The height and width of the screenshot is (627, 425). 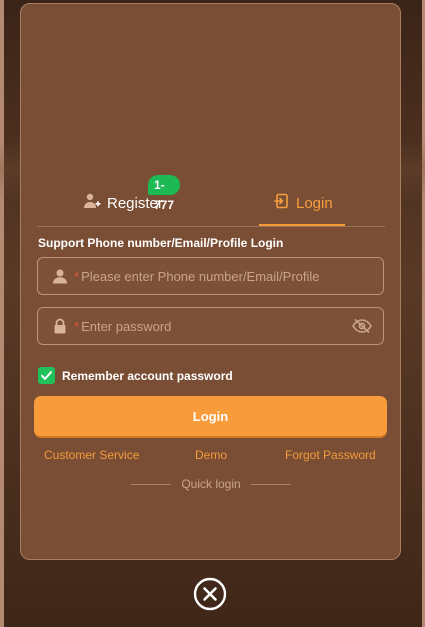 I want to click on remember-checkbox, so click(x=46, y=375).